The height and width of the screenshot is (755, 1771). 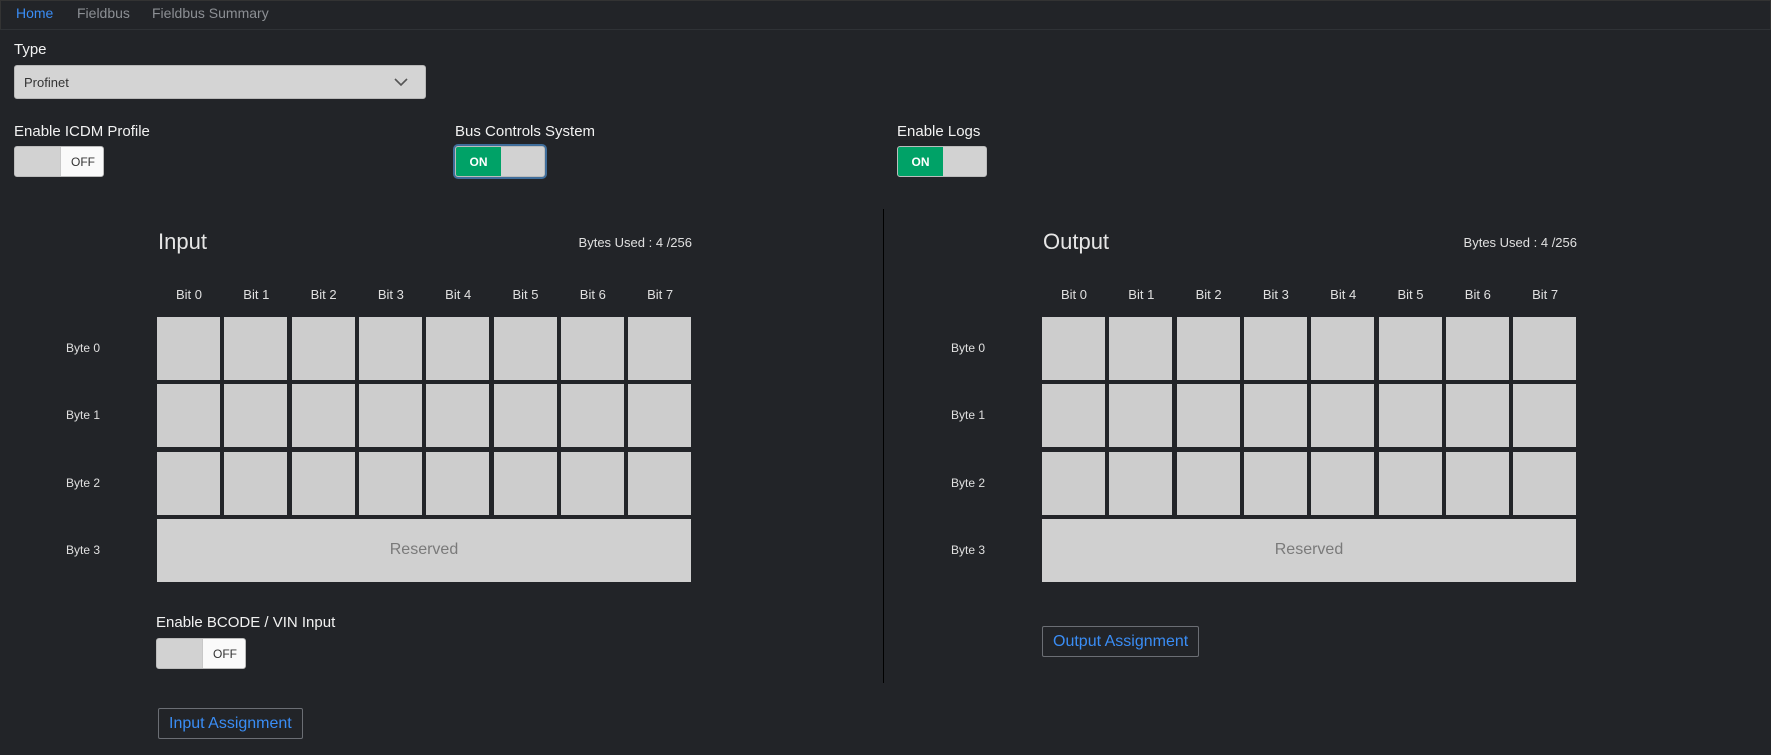 What do you see at coordinates (34, 13) in the screenshot?
I see `tab-home: Home` at bounding box center [34, 13].